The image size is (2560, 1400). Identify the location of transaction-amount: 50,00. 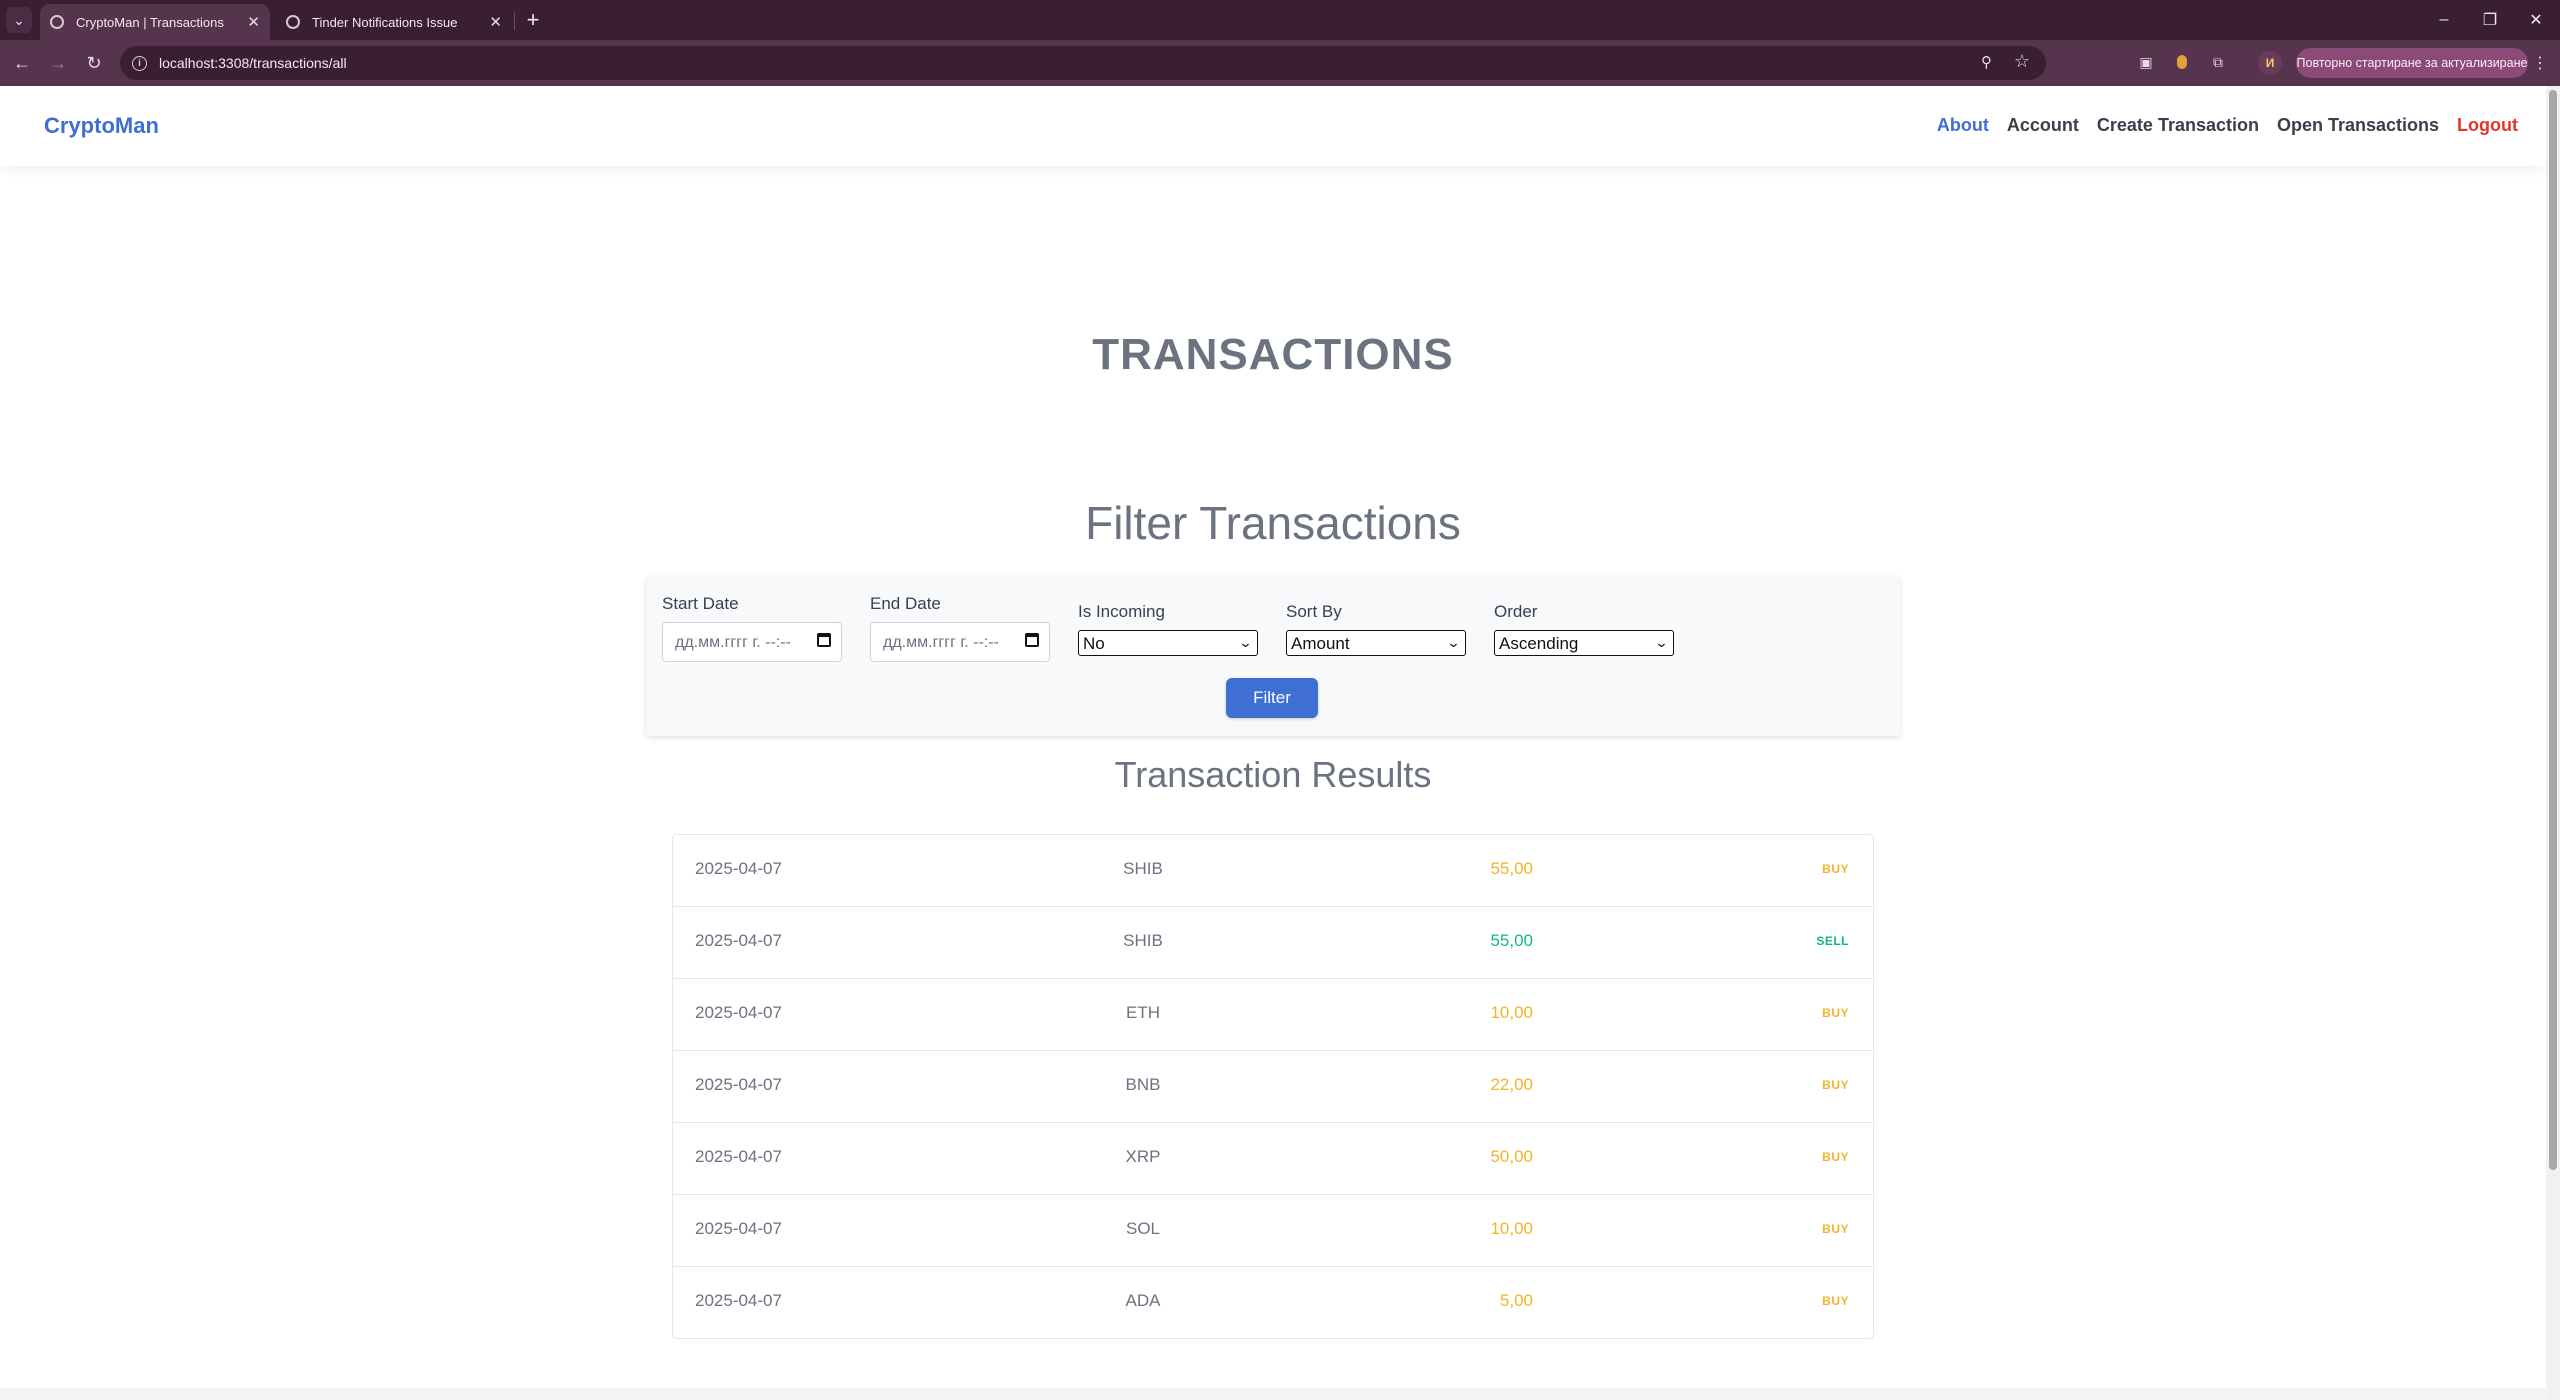
(1511, 1156).